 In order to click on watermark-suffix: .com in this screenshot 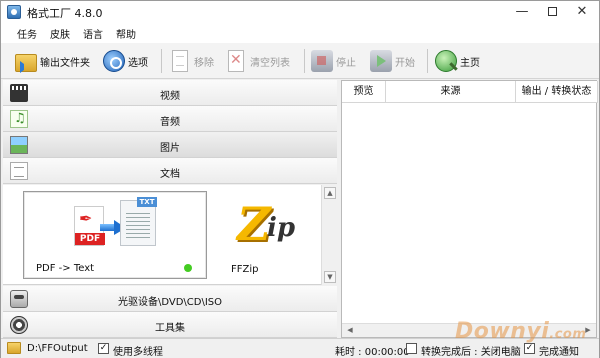, I will do `click(568, 334)`.